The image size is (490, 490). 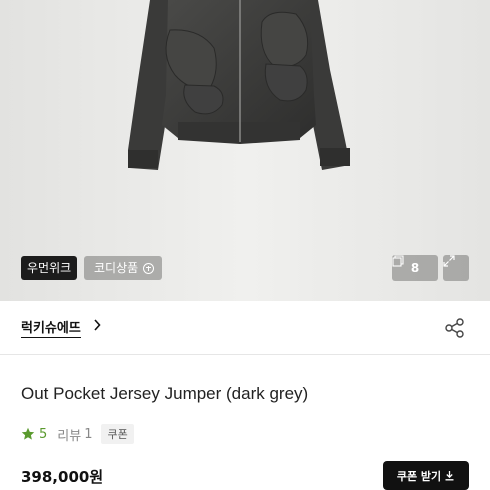 I want to click on coupon-badge: 쿠폰, so click(x=117, y=434).